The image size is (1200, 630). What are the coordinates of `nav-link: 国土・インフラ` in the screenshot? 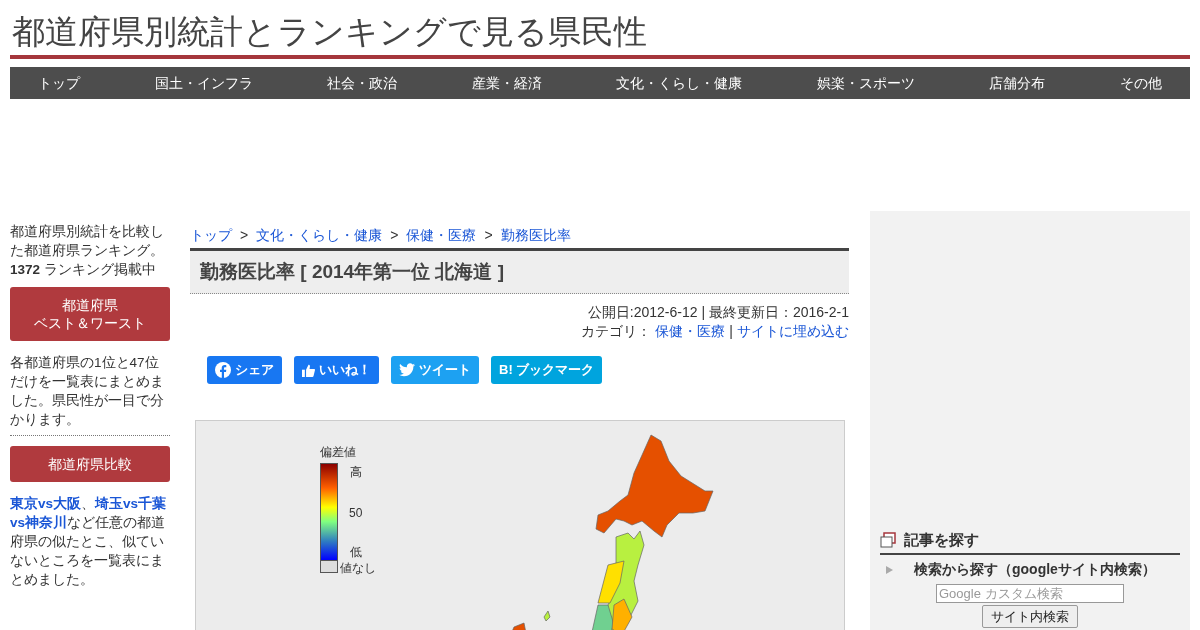 It's located at (203, 83).